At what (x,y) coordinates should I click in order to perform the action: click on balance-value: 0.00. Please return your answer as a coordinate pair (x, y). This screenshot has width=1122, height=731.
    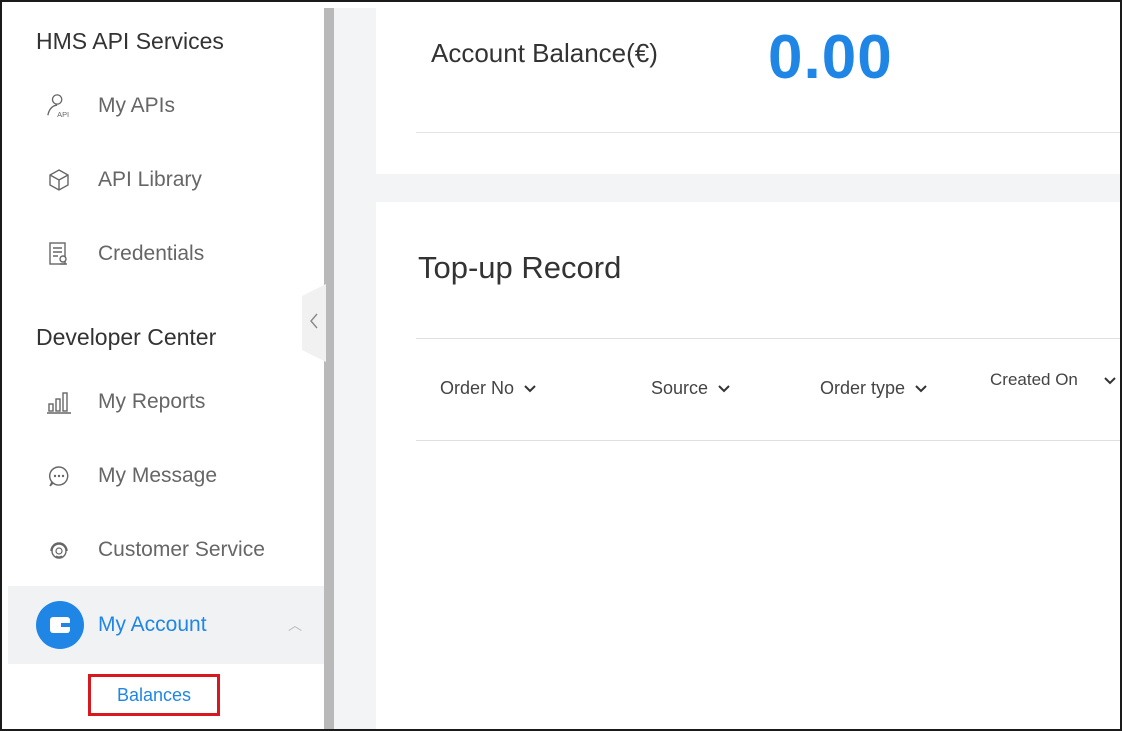
    Looking at the image, I should click on (830, 57).